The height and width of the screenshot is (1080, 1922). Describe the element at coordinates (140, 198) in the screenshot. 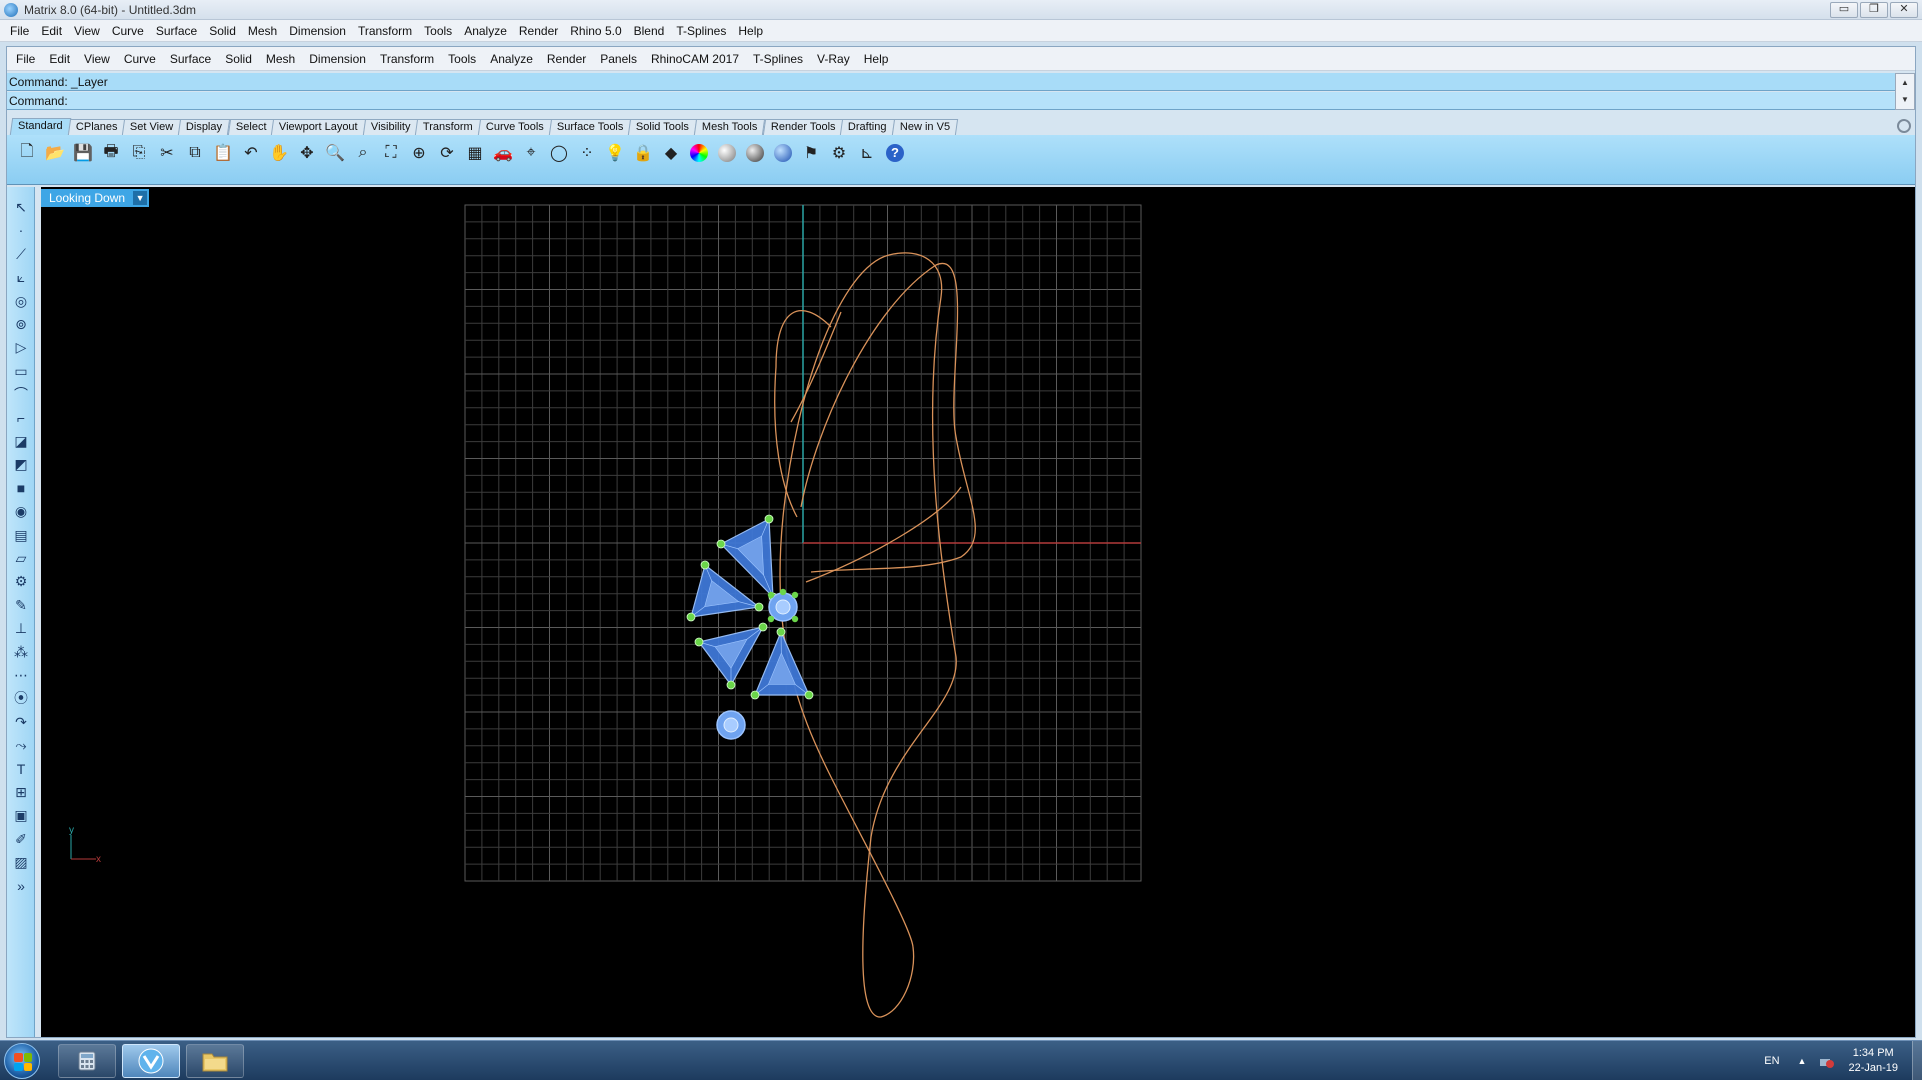

I see `viewport-dropdown-icon: ▼` at that location.